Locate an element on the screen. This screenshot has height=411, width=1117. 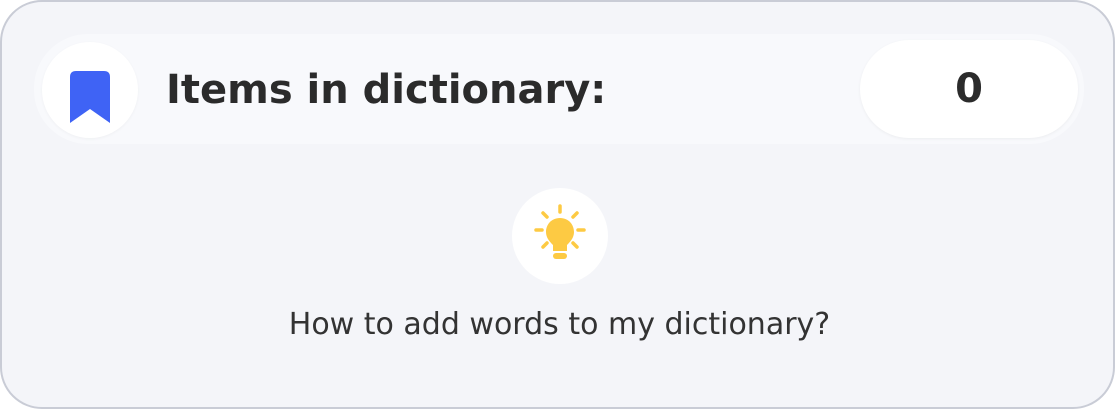
lightbulb-icon-badge is located at coordinates (560, 236).